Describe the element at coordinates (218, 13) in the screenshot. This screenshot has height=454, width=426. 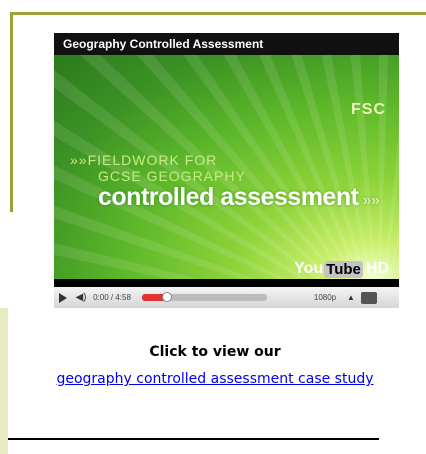
I see `frame-top-border` at that location.